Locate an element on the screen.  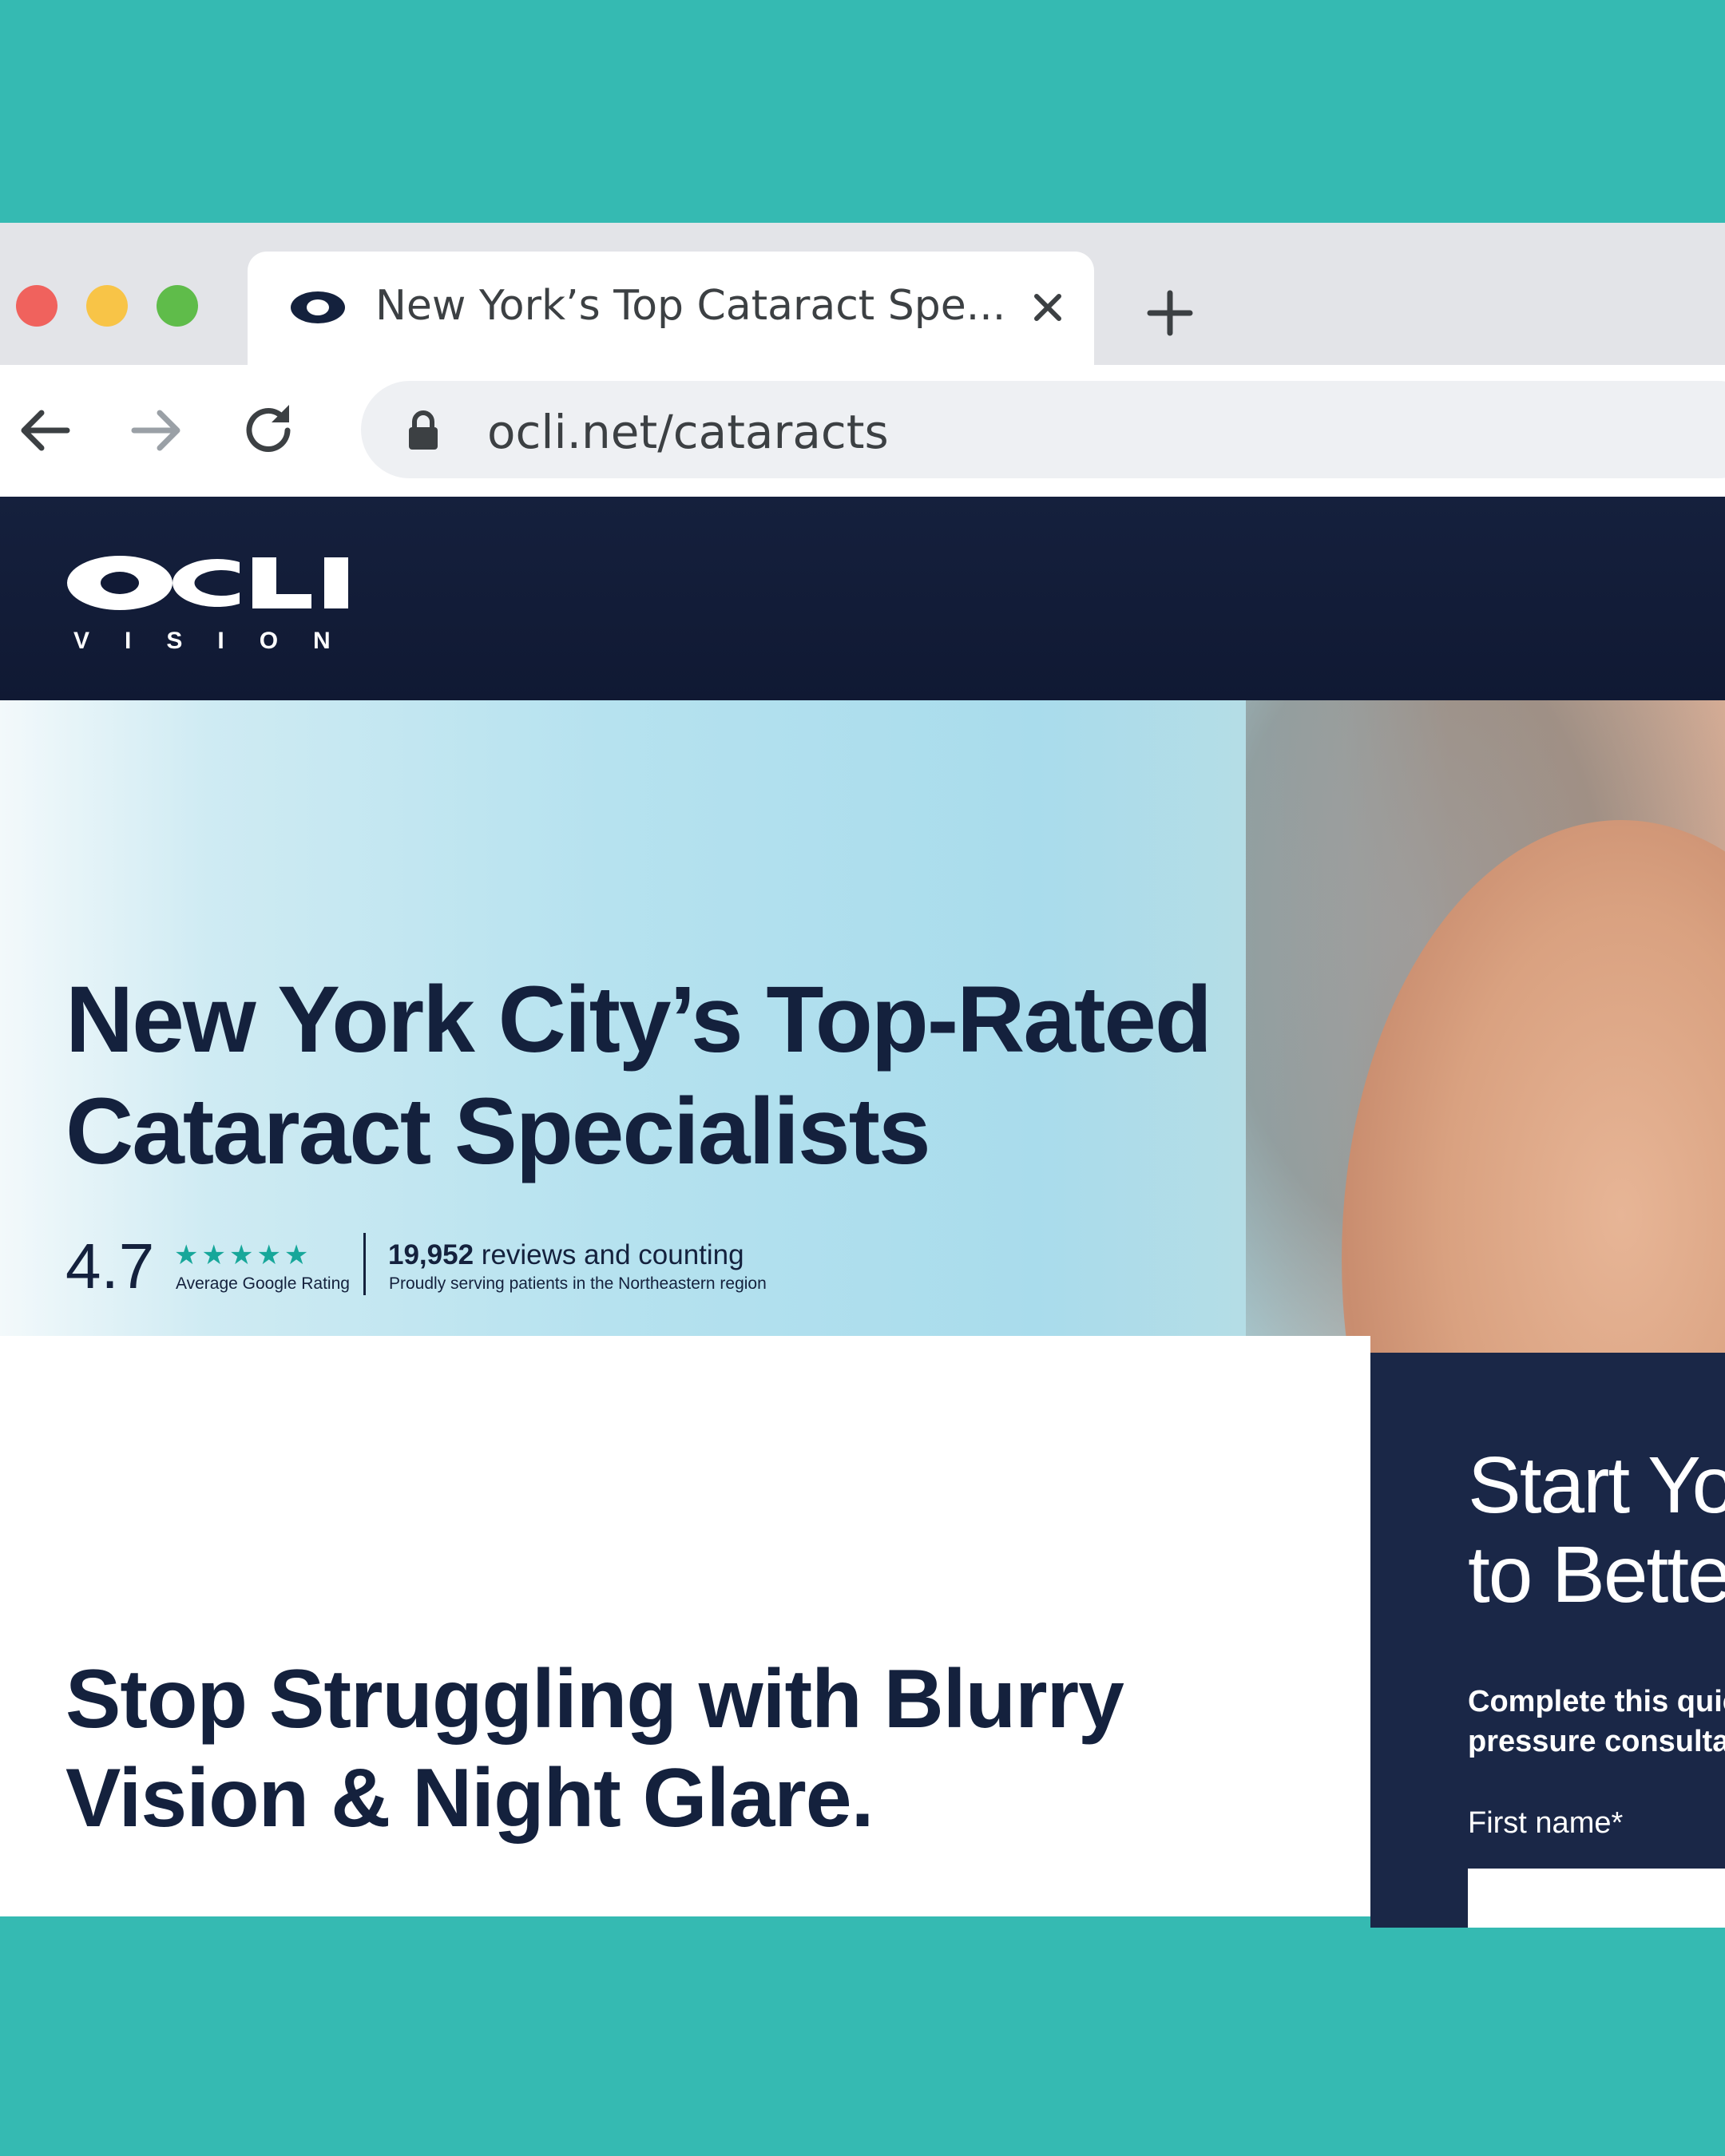
star-rating-icon: ★★★★★ is located at coordinates (243, 1255).